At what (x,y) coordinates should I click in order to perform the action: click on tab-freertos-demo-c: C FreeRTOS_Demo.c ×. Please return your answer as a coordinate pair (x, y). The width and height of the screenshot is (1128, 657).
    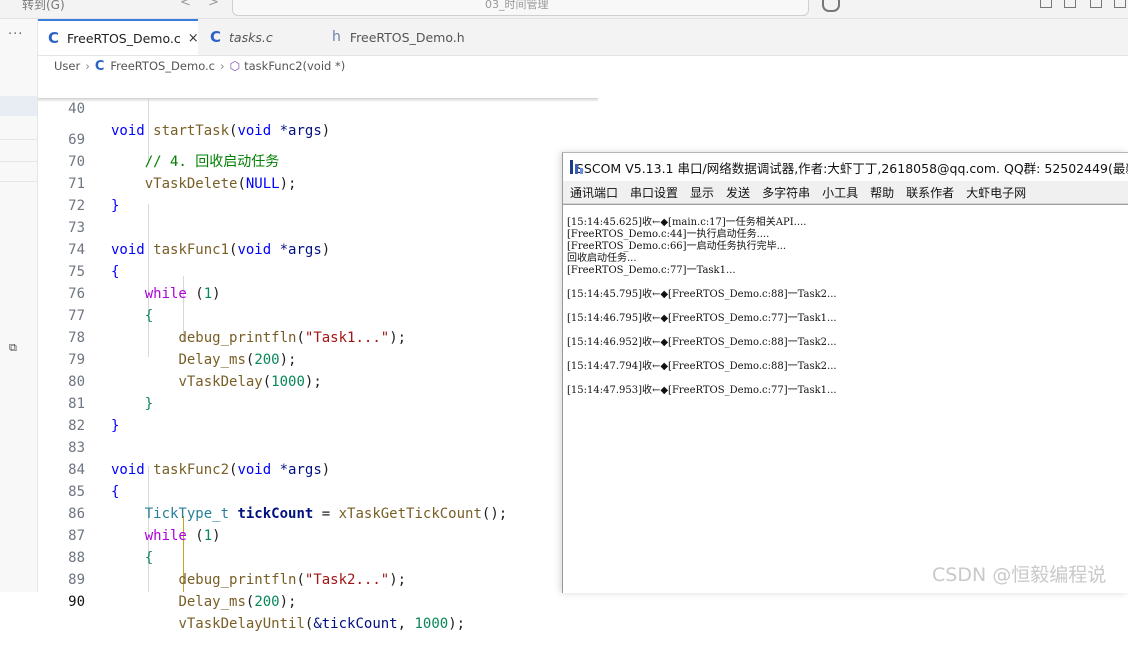
    Looking at the image, I should click on (118, 37).